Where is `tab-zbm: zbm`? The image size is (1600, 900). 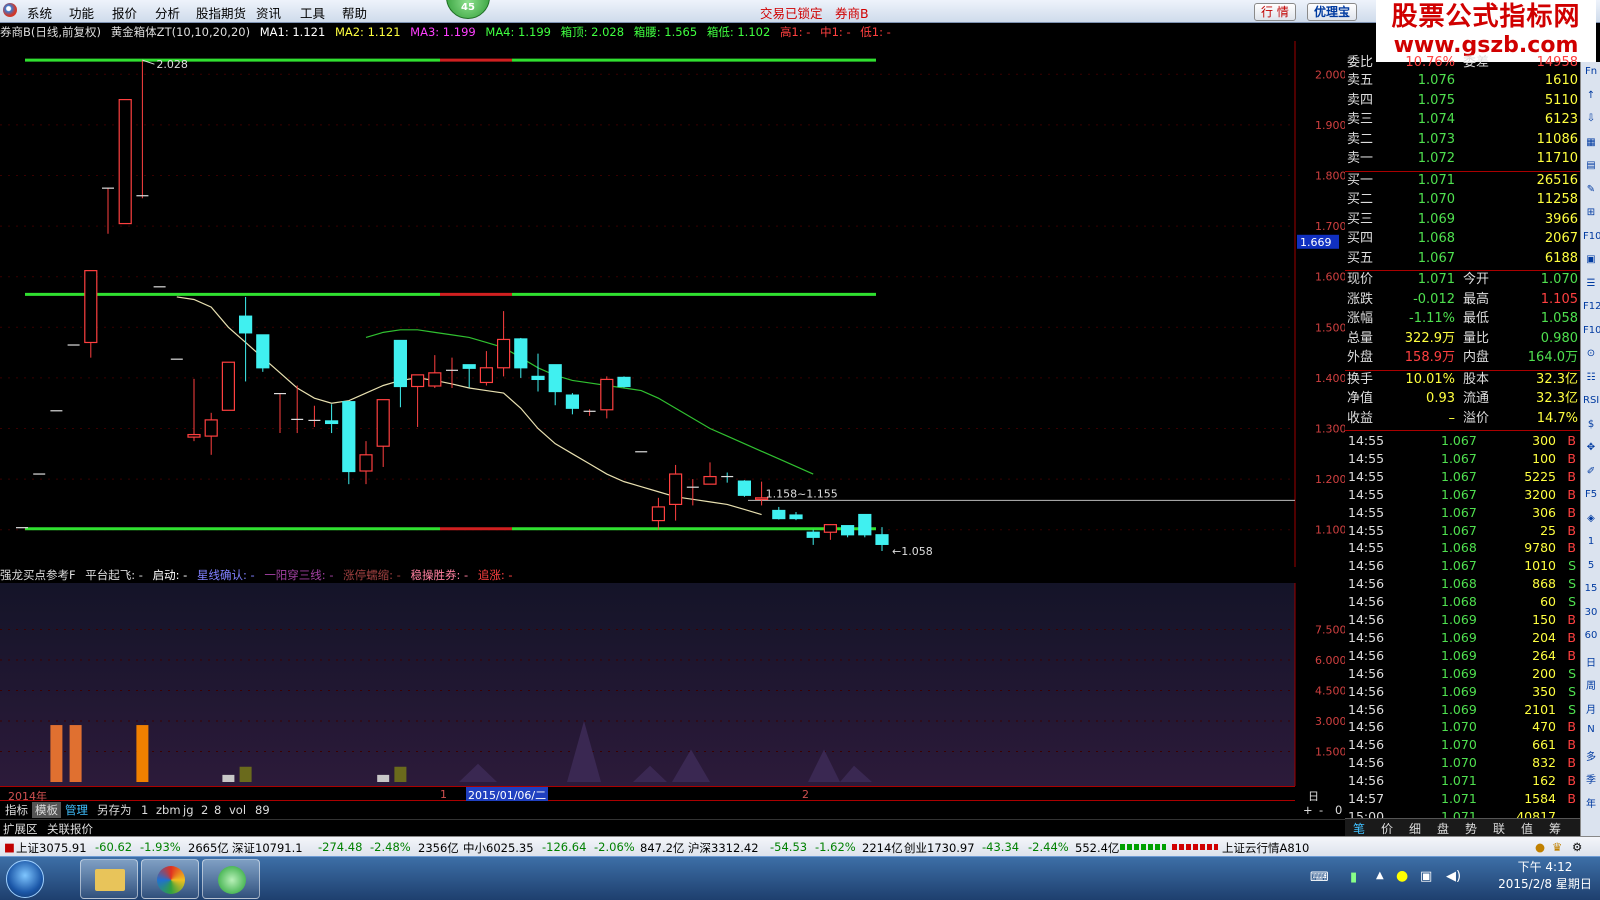
tab-zbm: zbm is located at coordinates (168, 810).